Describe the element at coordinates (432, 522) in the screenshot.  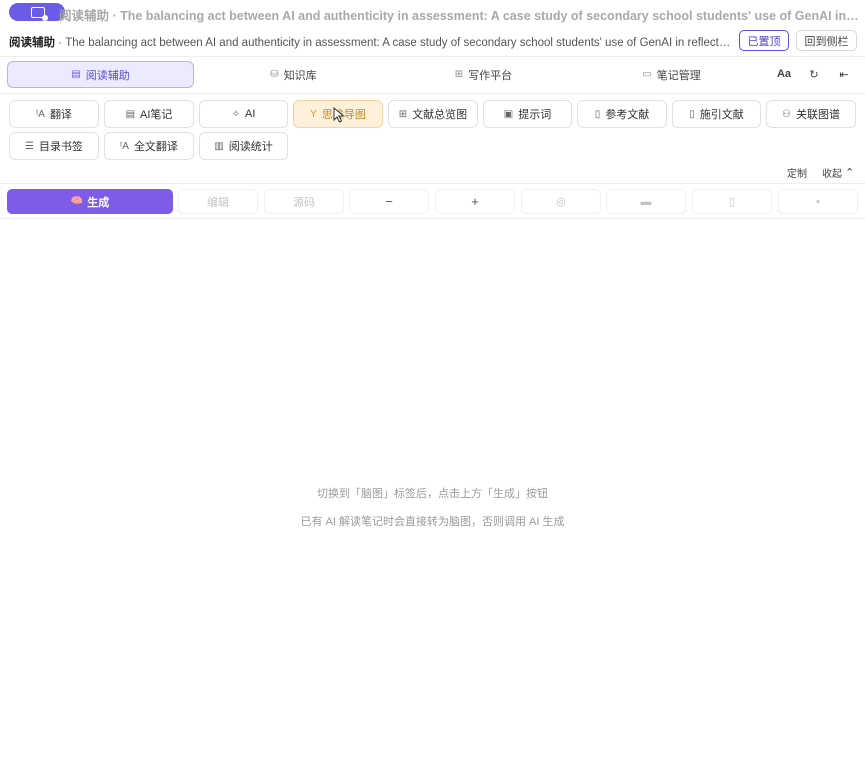
I see `empty-state-subhint: 已有 AI 解读笔记时会直接转为脑图，否则调用 AI 生成` at that location.